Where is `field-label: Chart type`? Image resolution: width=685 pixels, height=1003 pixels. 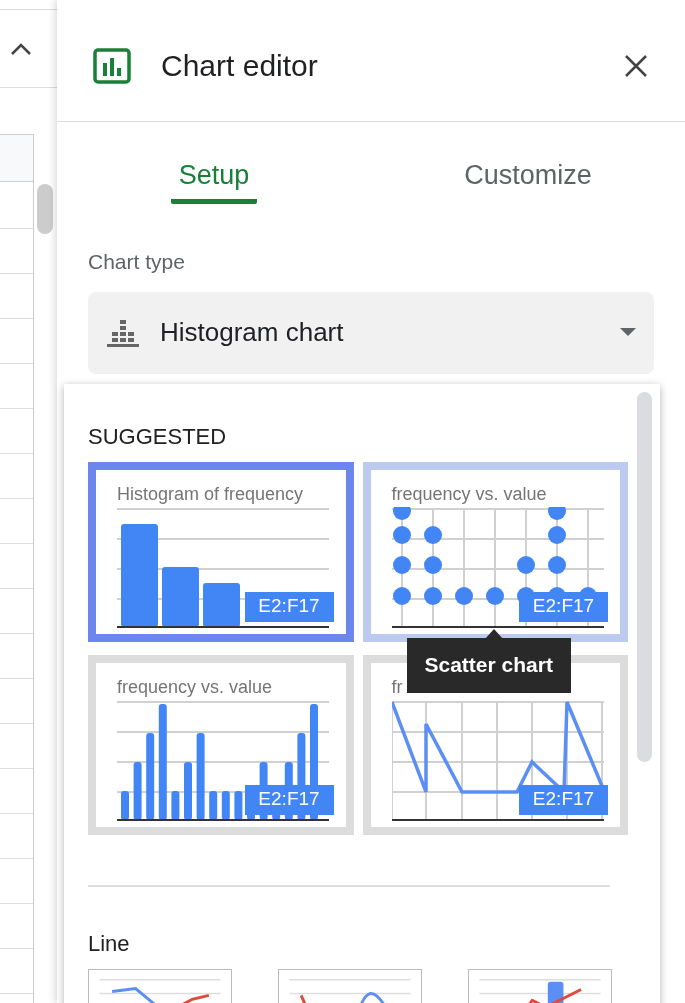
field-label: Chart type is located at coordinates (137, 262).